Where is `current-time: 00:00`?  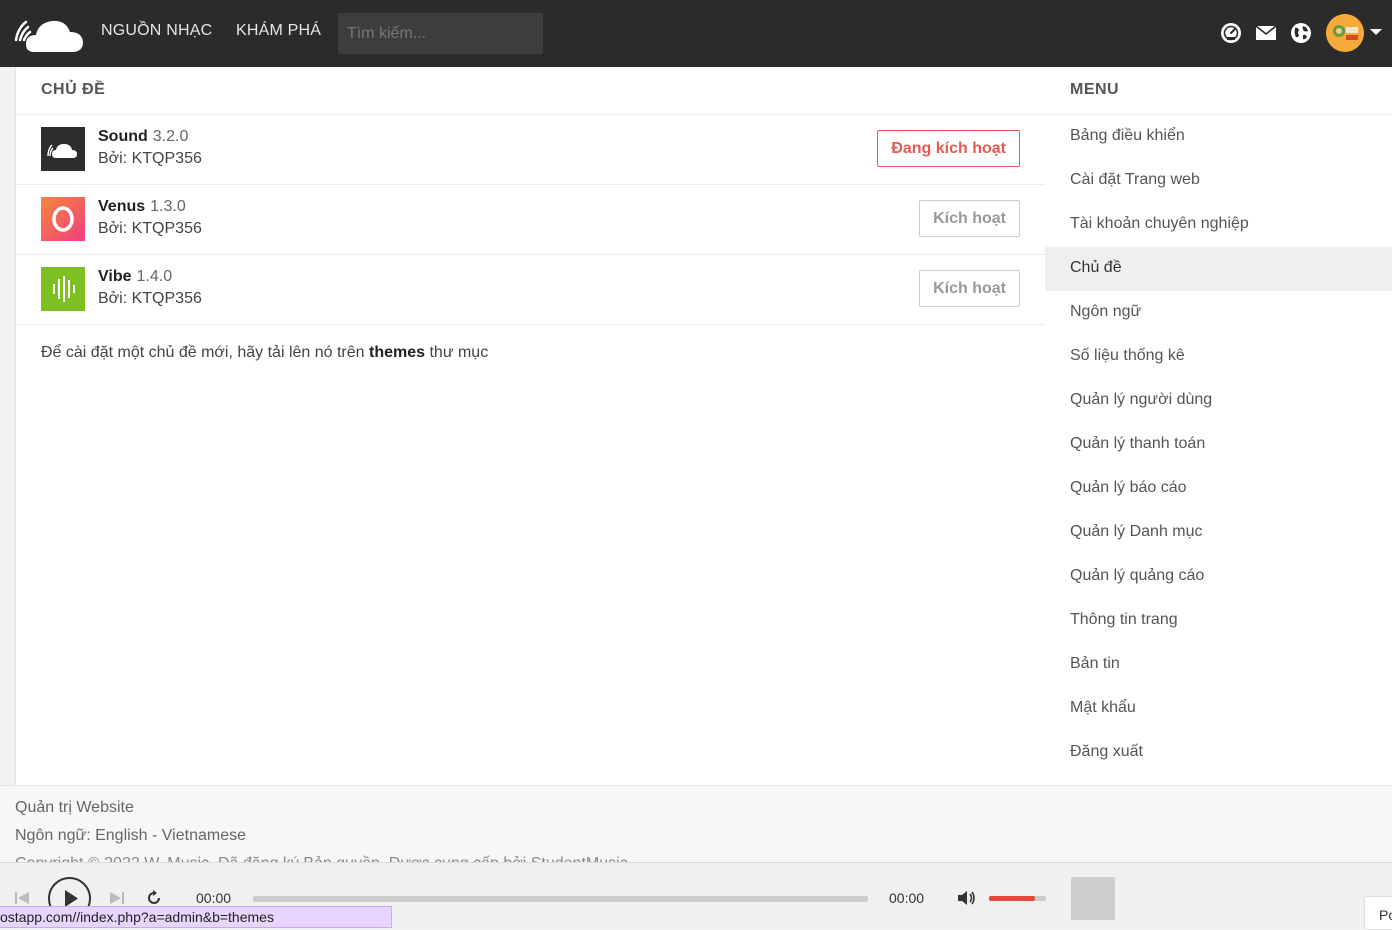
current-time: 00:00 is located at coordinates (214, 898).